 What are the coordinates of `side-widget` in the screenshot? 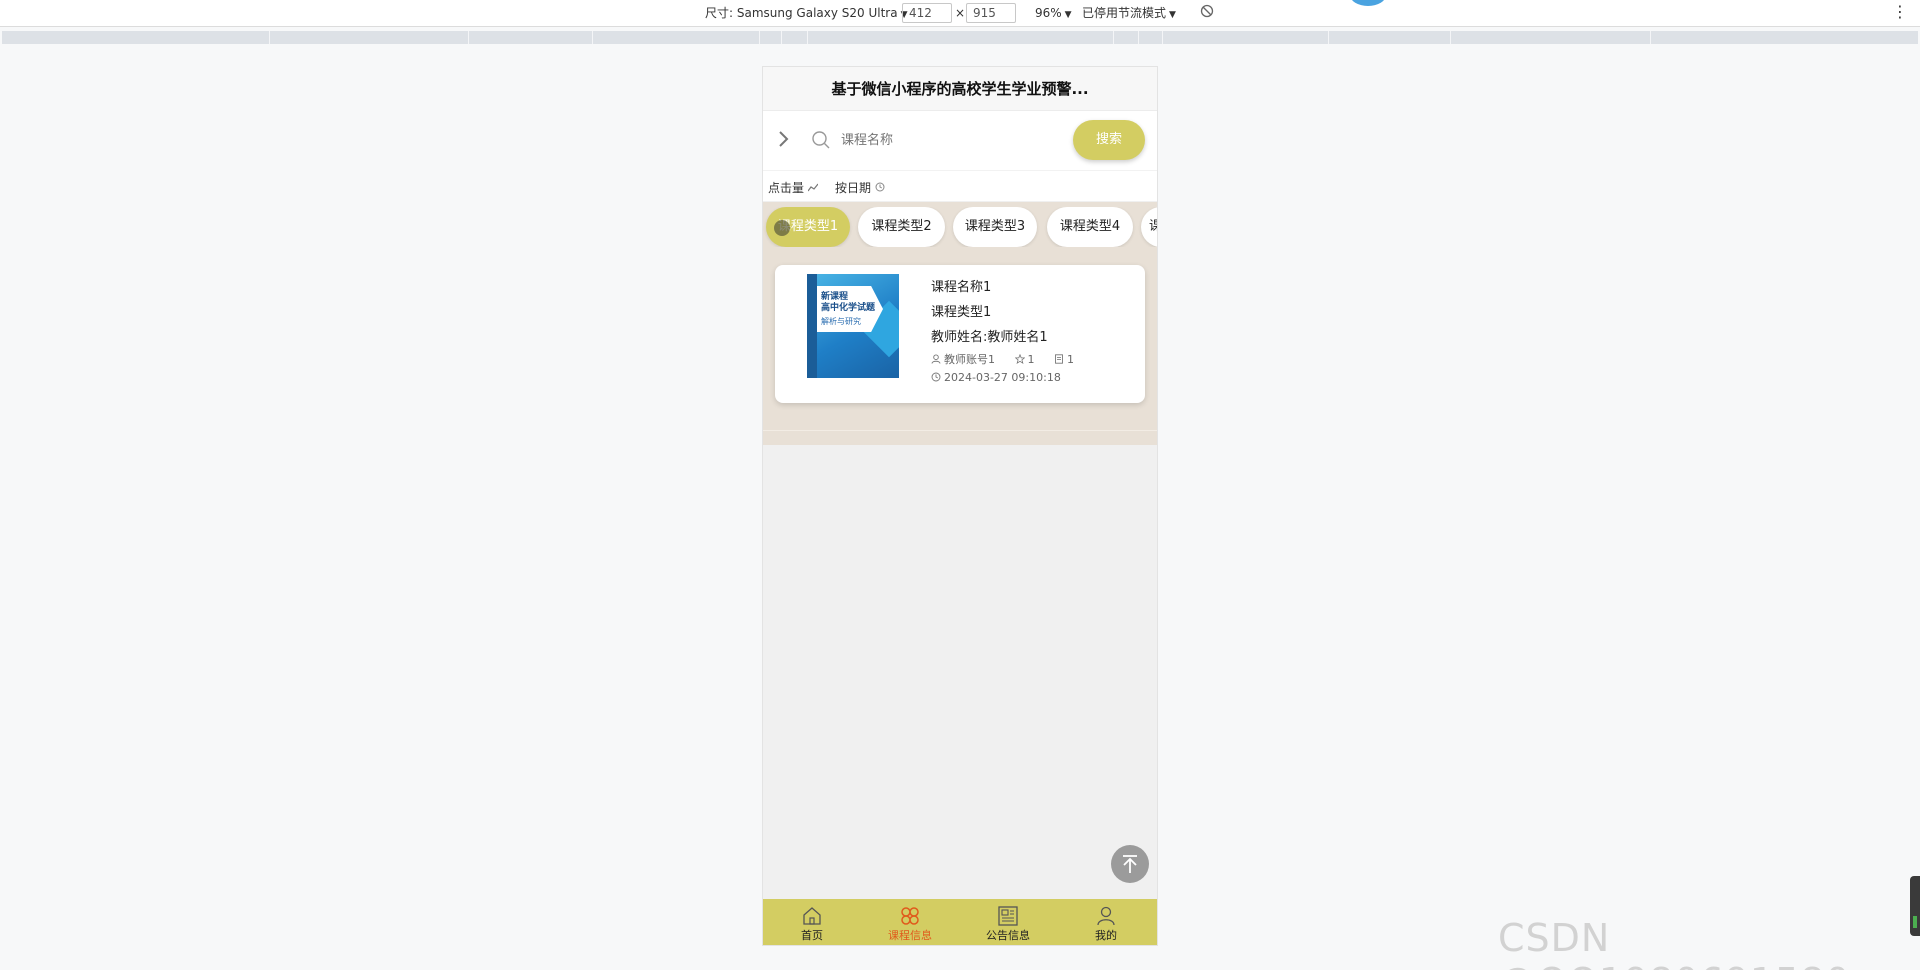 It's located at (1915, 906).